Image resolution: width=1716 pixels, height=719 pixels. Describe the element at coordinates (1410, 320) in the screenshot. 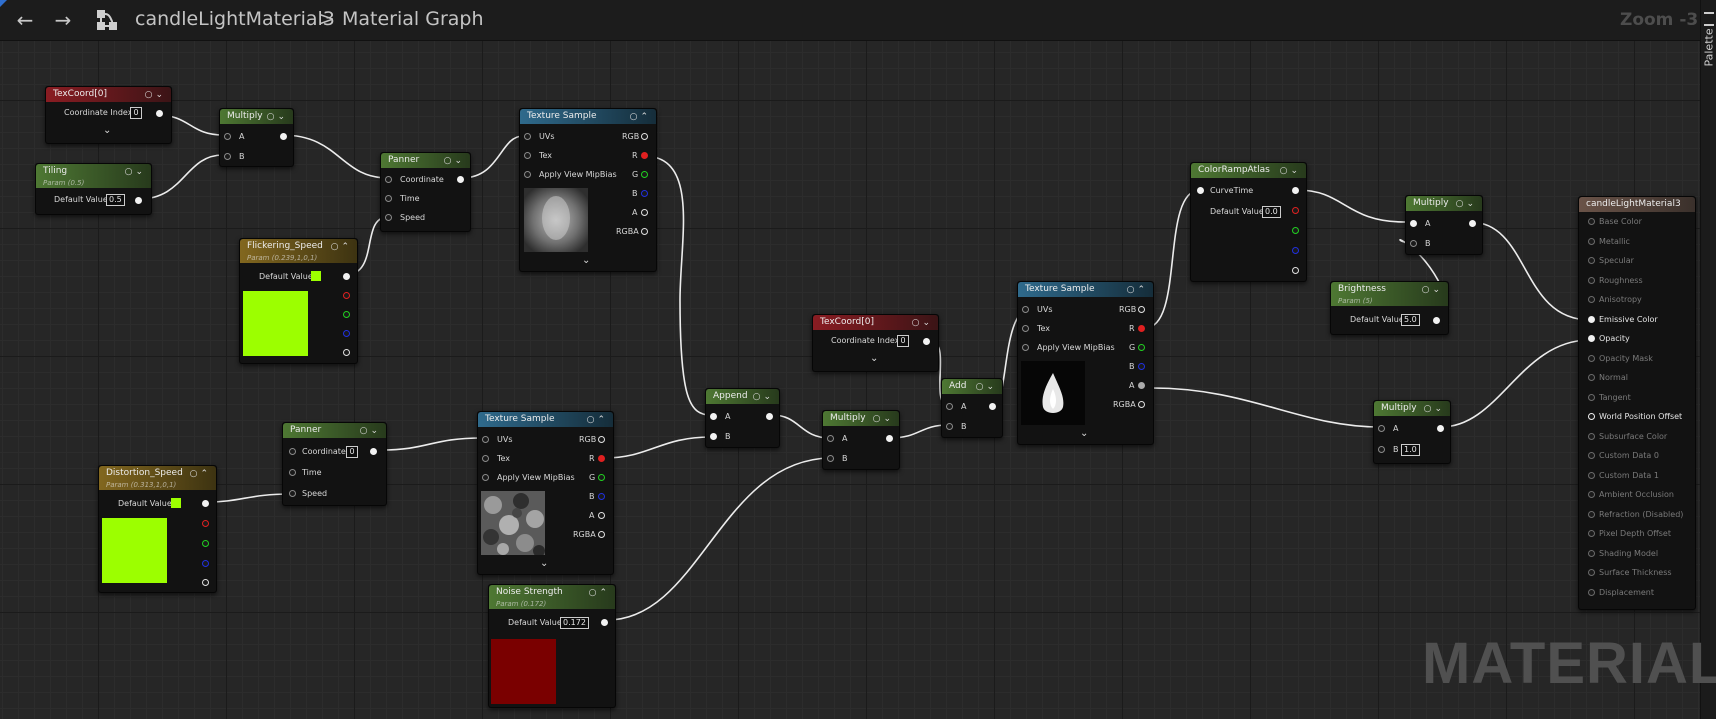

I see `default-value-field: 5.0` at that location.